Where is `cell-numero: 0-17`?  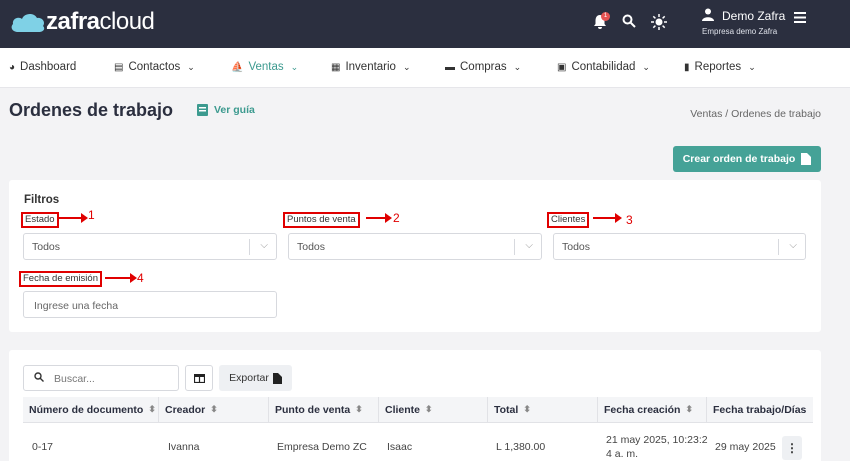 cell-numero: 0-17 is located at coordinates (43, 447).